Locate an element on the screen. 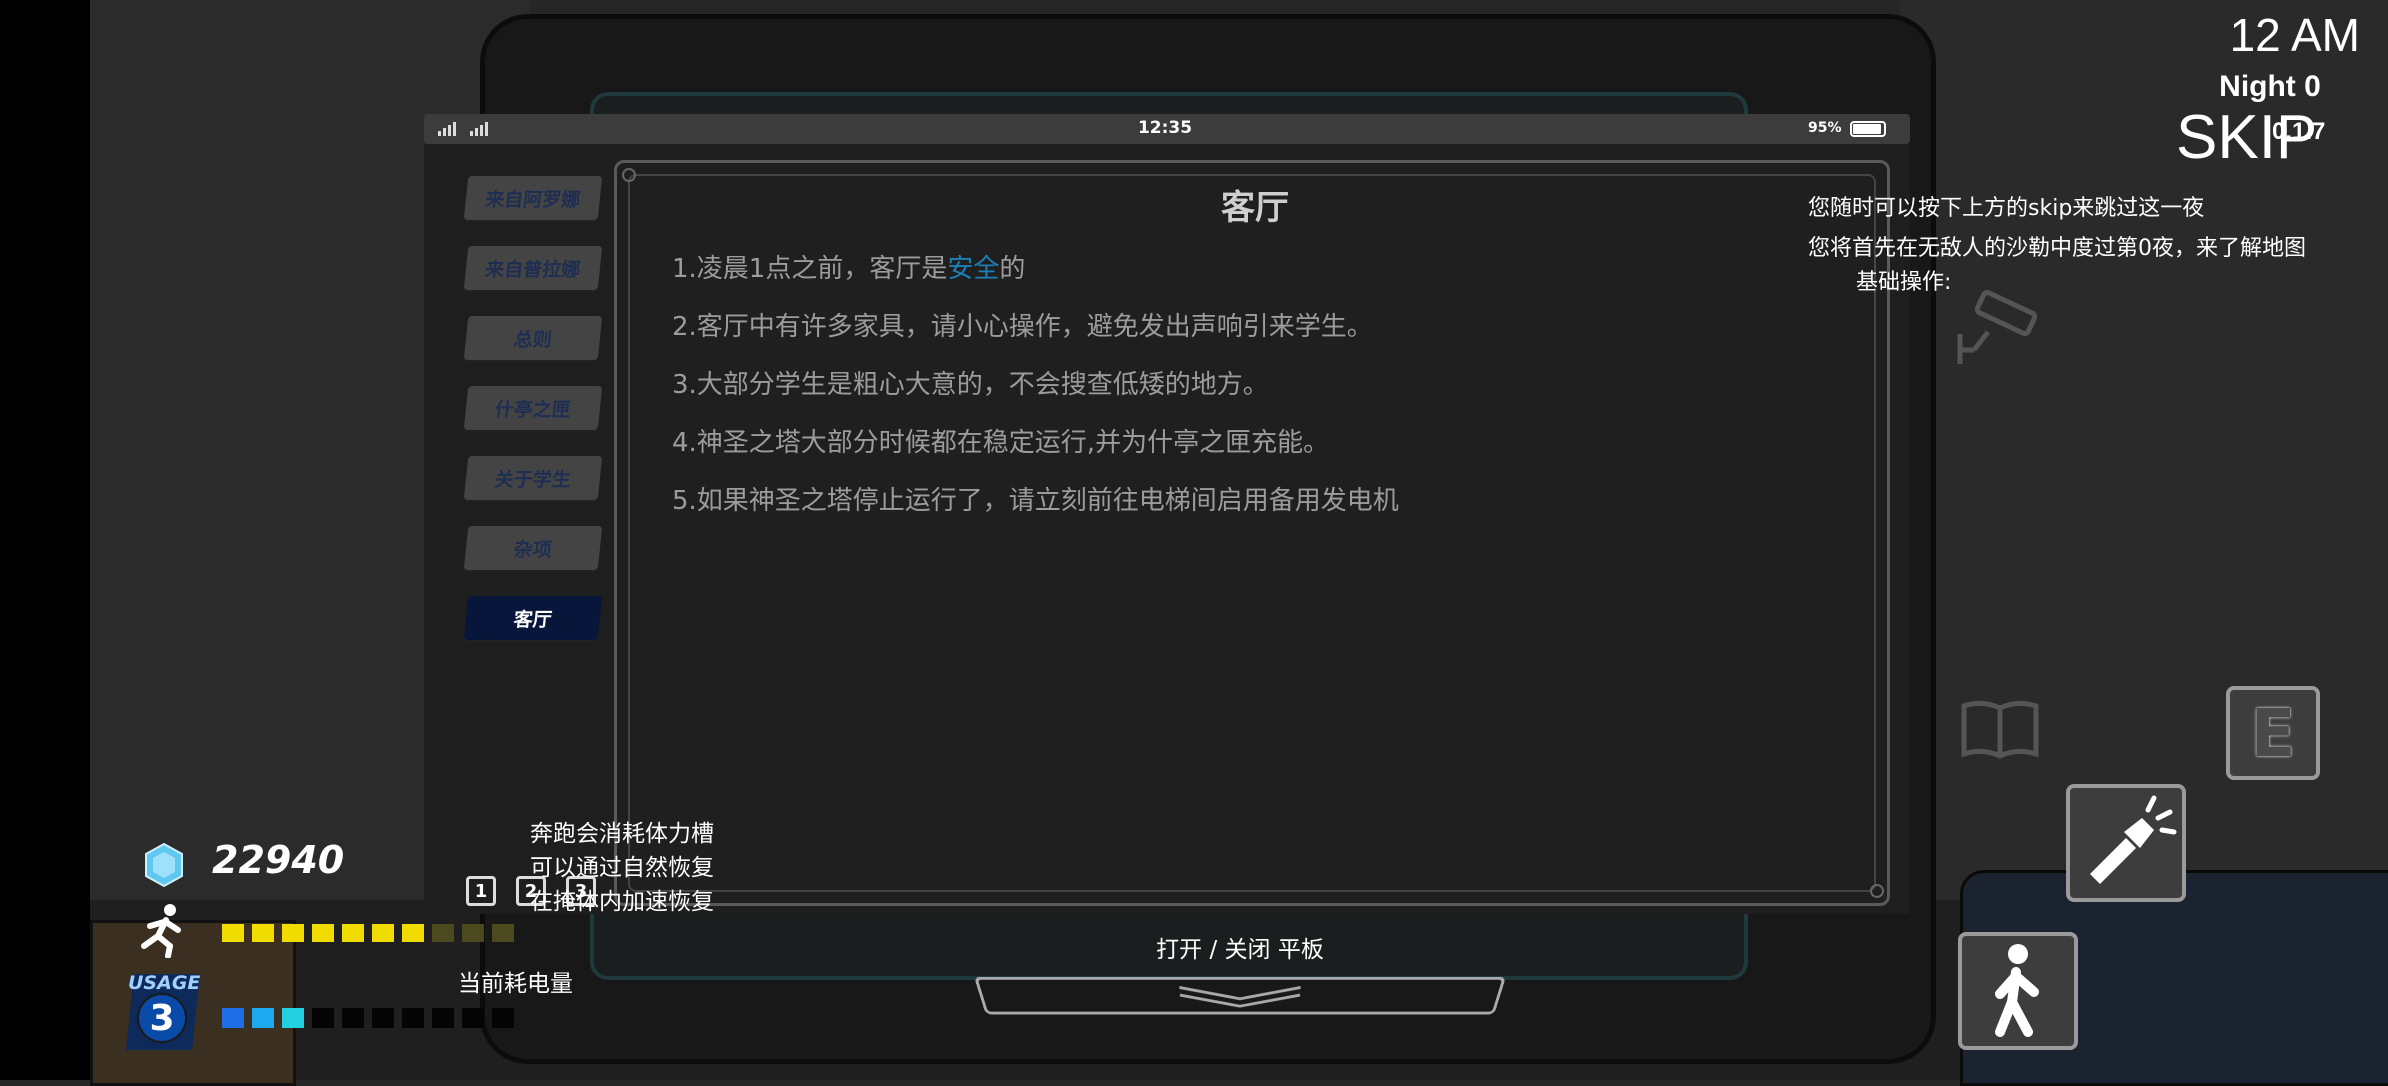 This screenshot has width=2388, height=1086. tab-about-students: 关于学生 is located at coordinates (533, 478).